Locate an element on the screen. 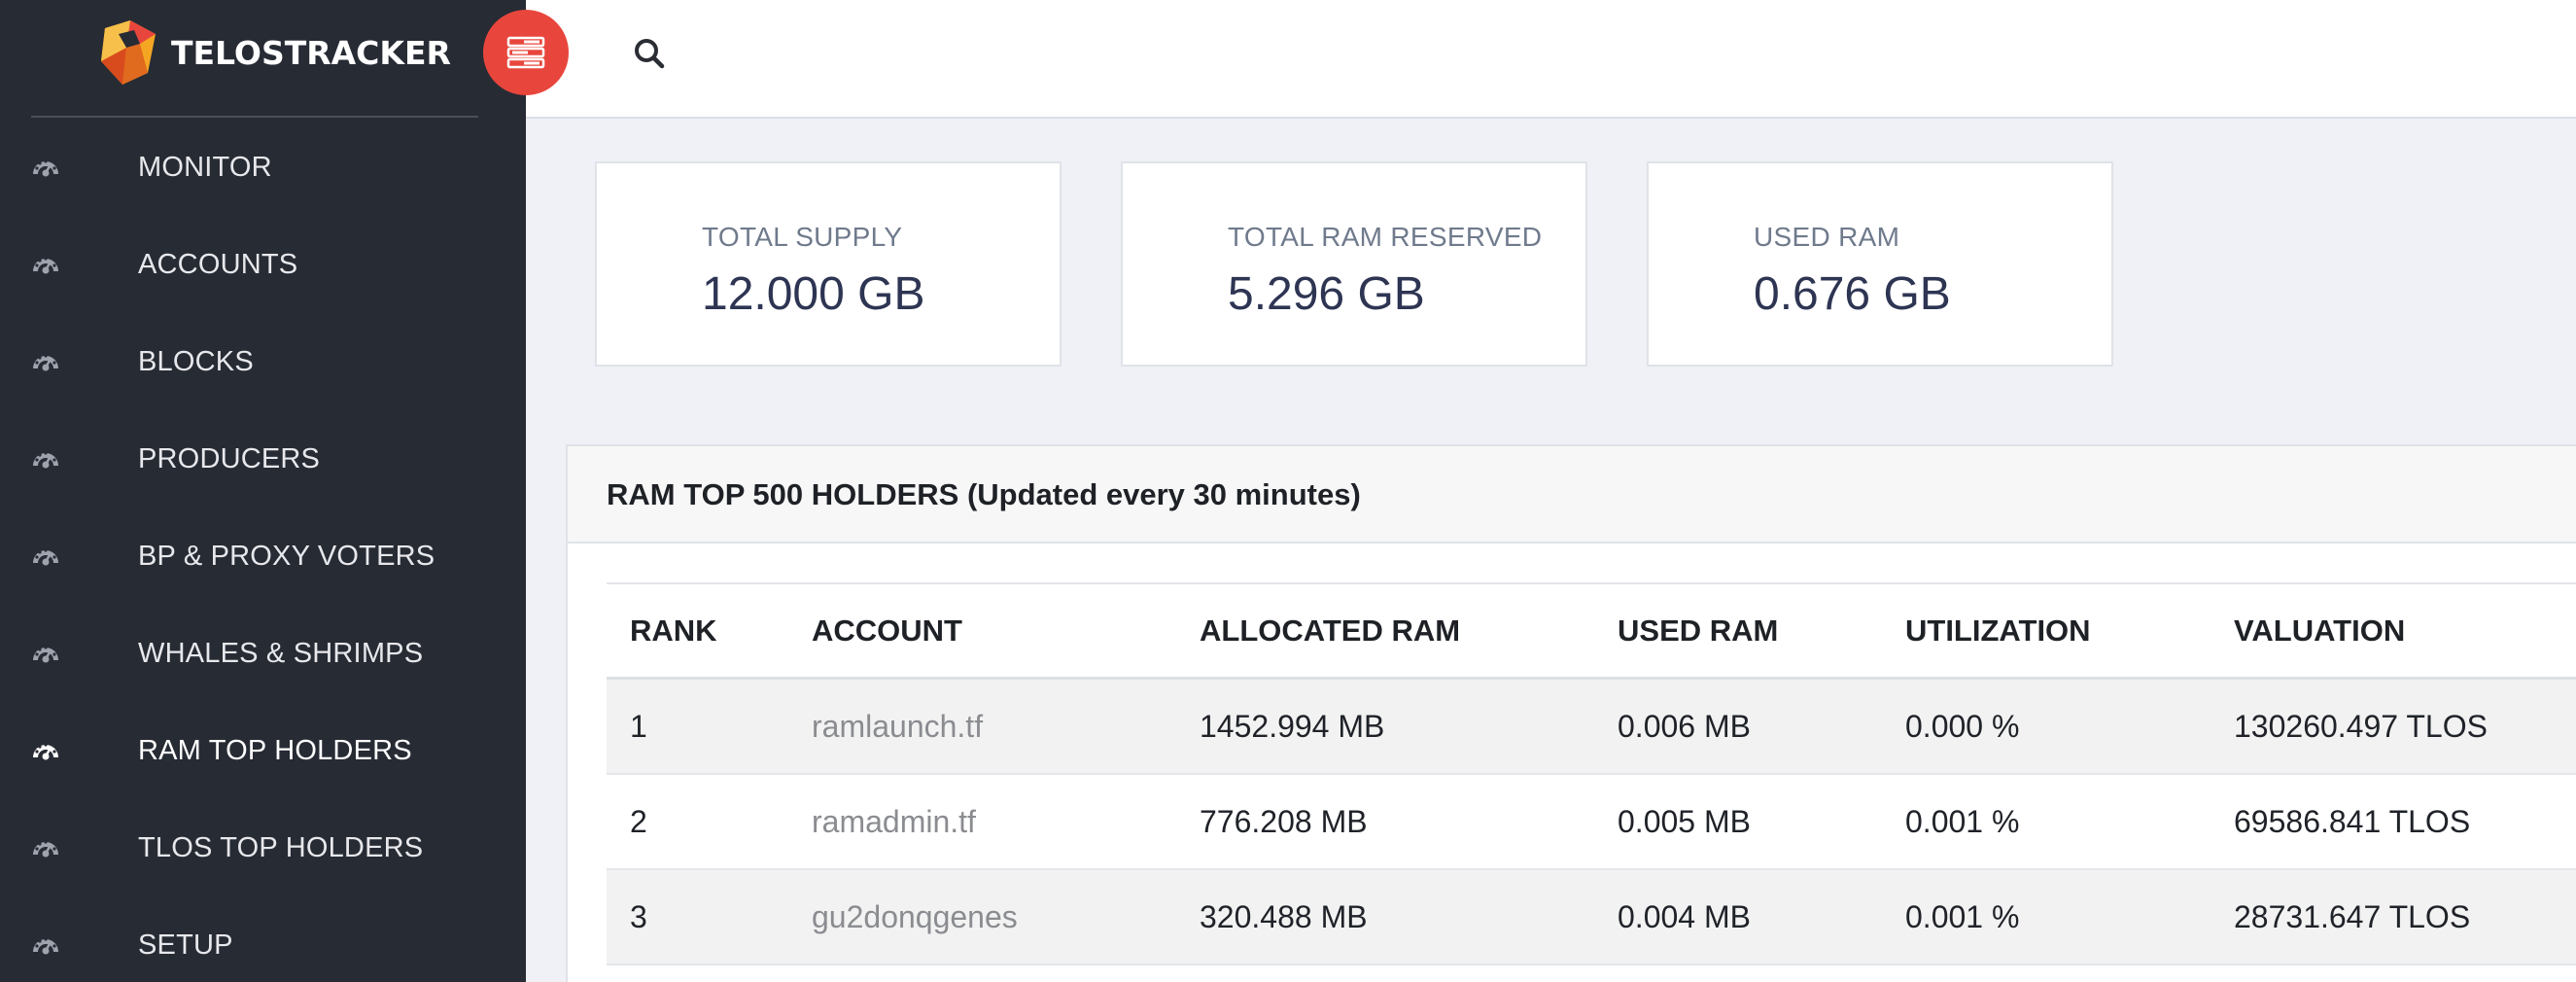  column-header-rank: RANK is located at coordinates (674, 630).